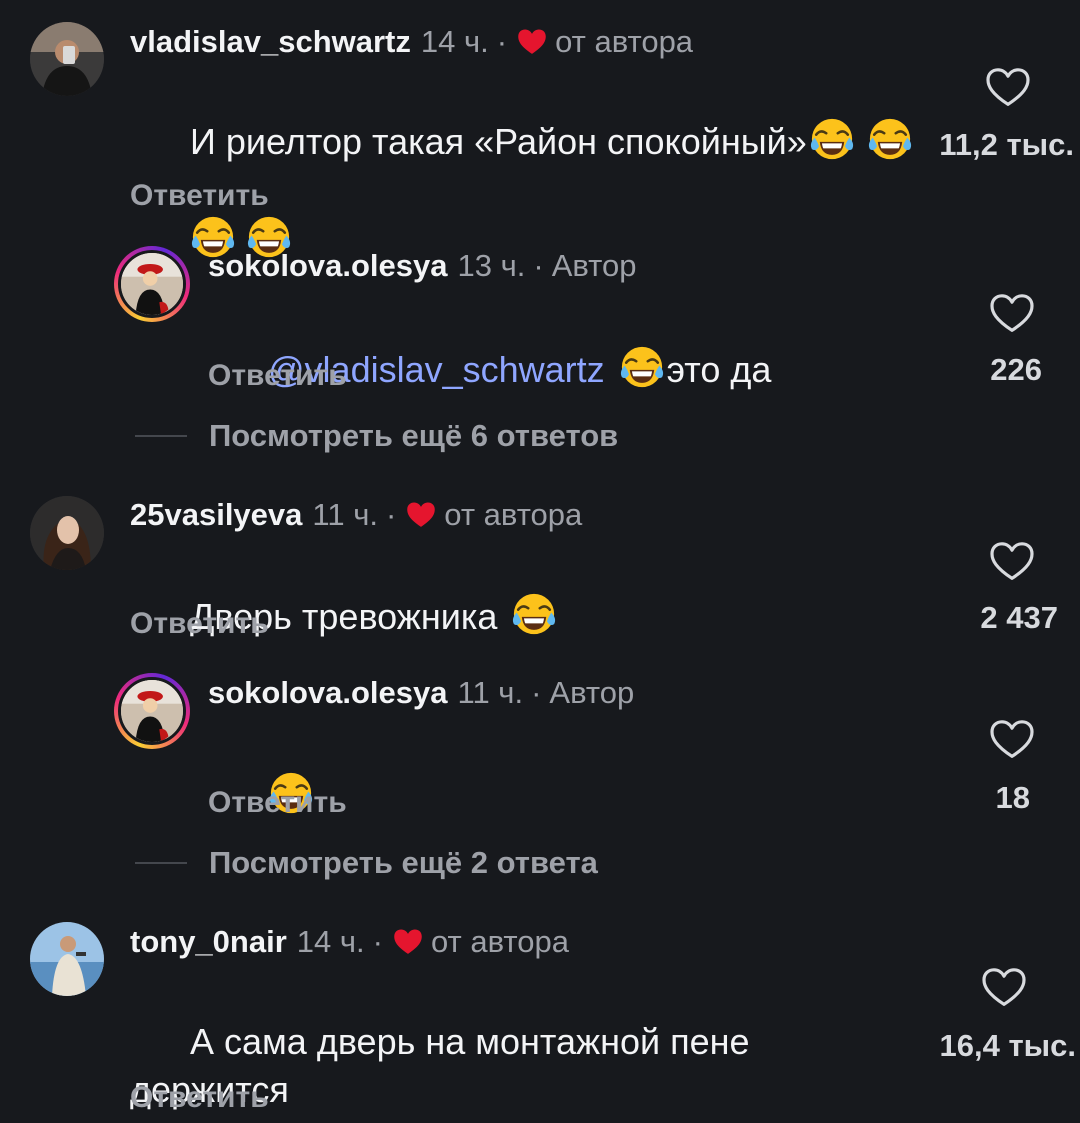 The height and width of the screenshot is (1123, 1080). Describe the element at coordinates (1019, 618) in the screenshot. I see `like-count: 2 437` at that location.